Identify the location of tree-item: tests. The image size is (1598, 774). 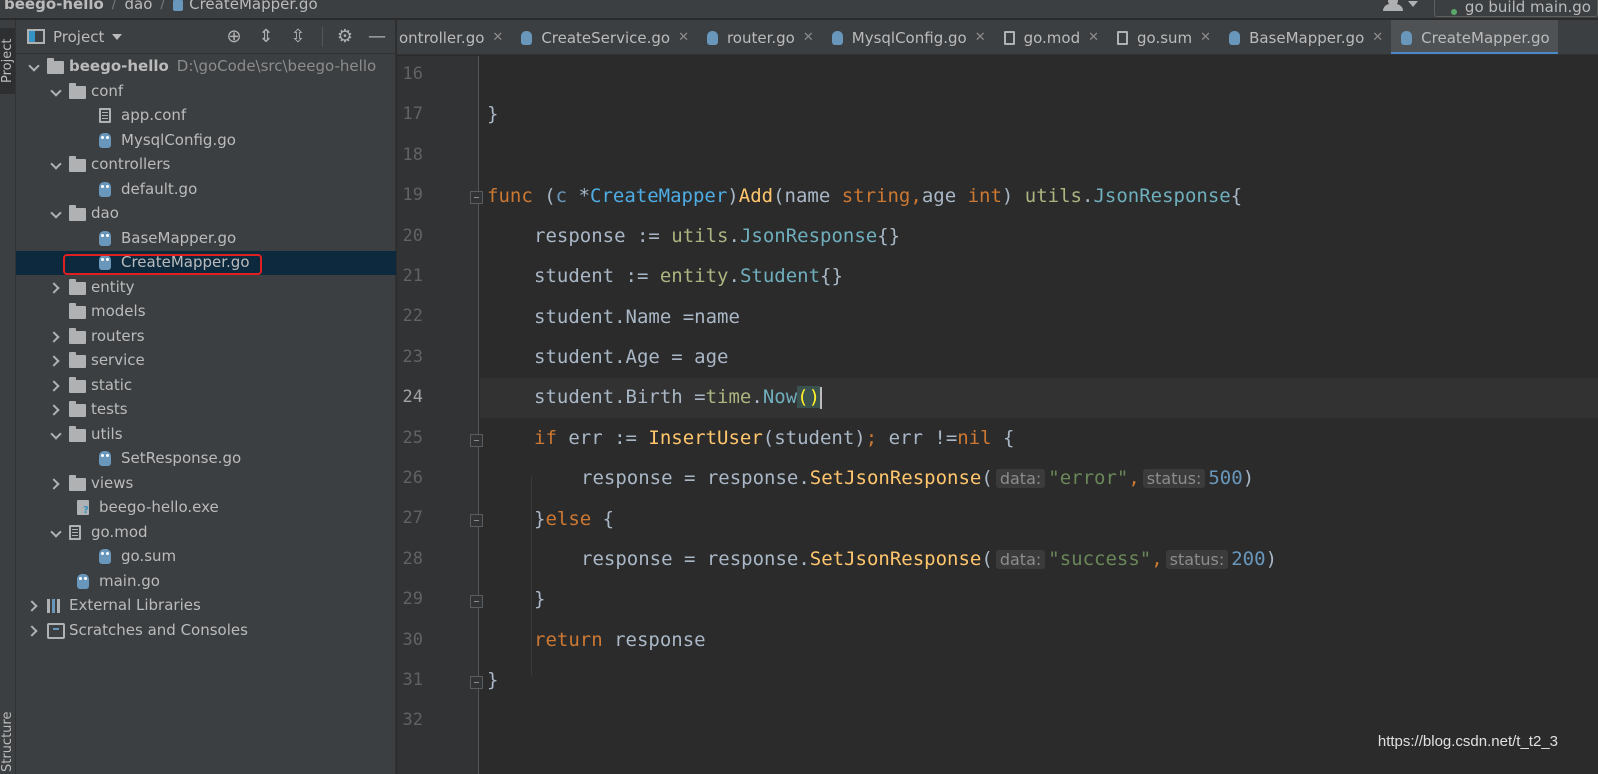
(206, 410).